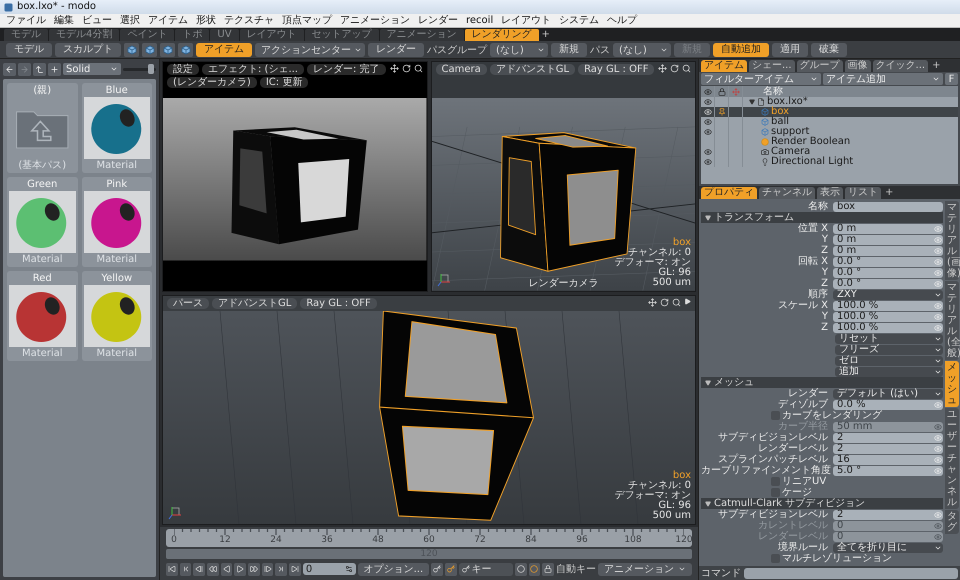 The image size is (960, 580). I want to click on frame-field: 0, so click(329, 569).